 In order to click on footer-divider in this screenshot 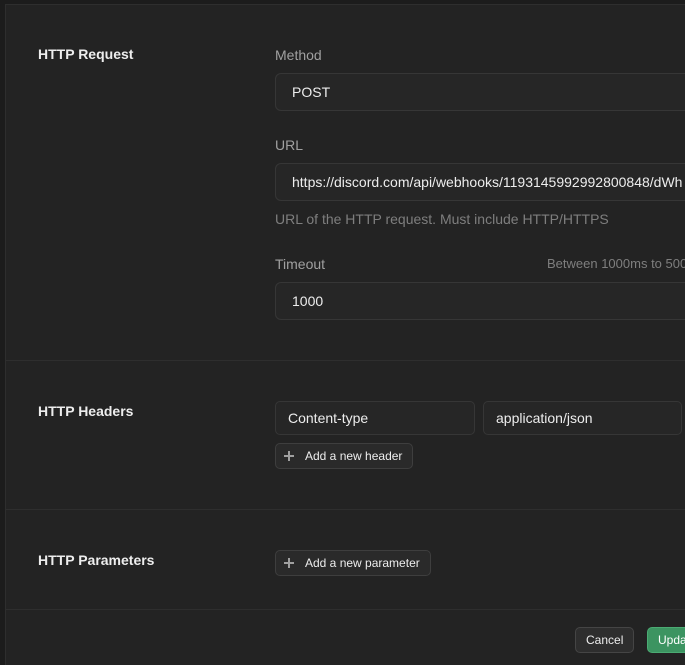, I will do `click(345, 609)`.